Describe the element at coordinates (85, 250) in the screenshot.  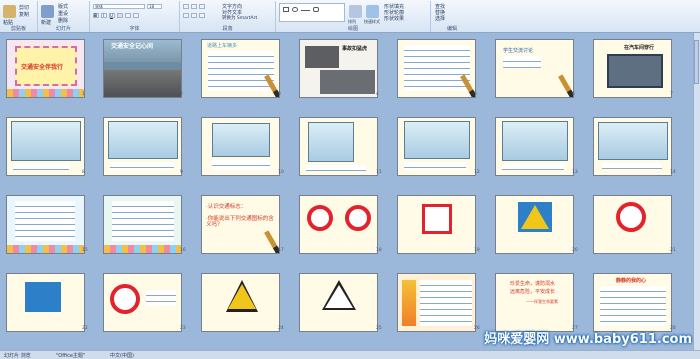
I see `slide-number: 15` at that location.